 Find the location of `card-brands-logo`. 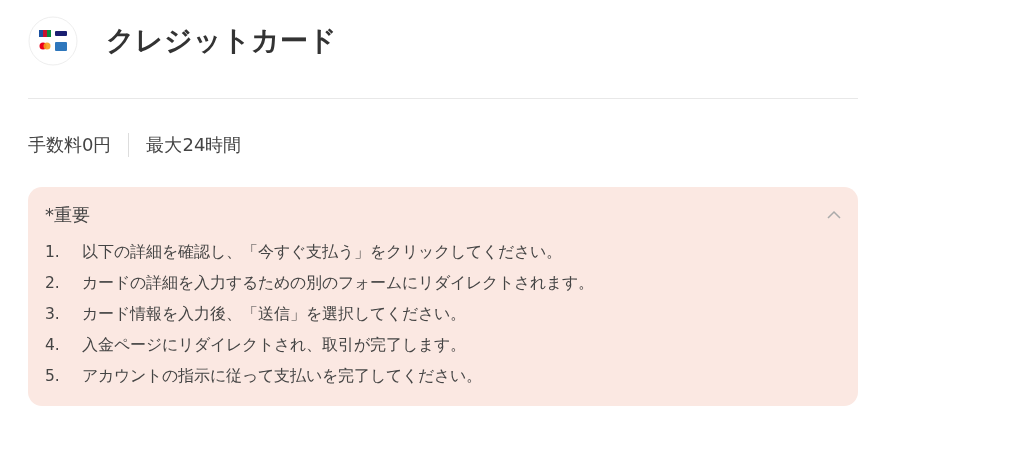

card-brands-logo is located at coordinates (53, 41).